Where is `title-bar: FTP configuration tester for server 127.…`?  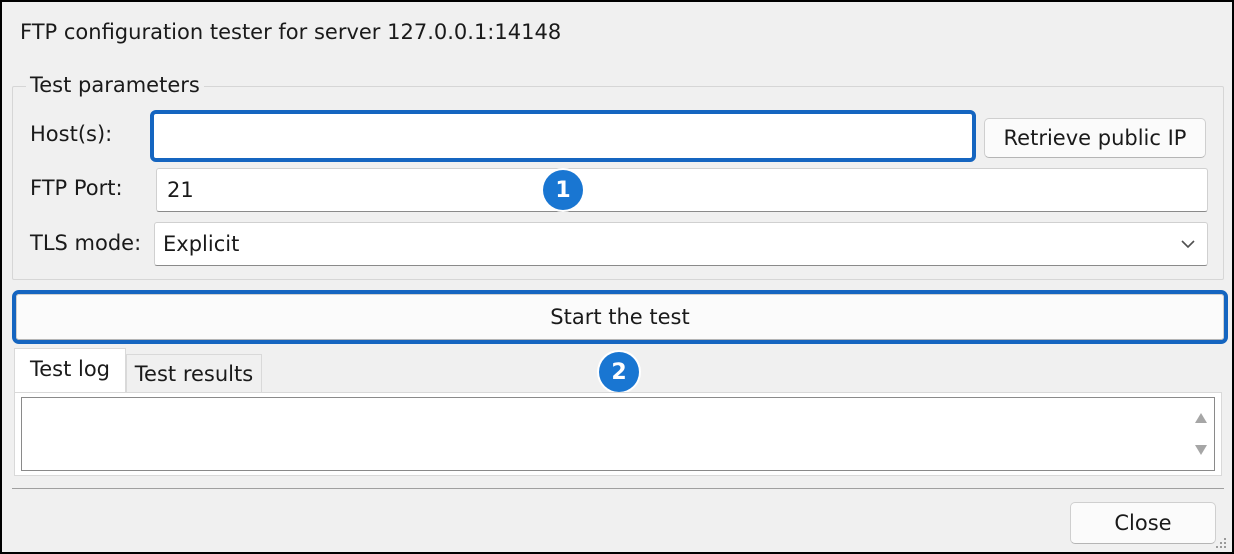 title-bar: FTP configuration tester for server 127.… is located at coordinates (617, 33).